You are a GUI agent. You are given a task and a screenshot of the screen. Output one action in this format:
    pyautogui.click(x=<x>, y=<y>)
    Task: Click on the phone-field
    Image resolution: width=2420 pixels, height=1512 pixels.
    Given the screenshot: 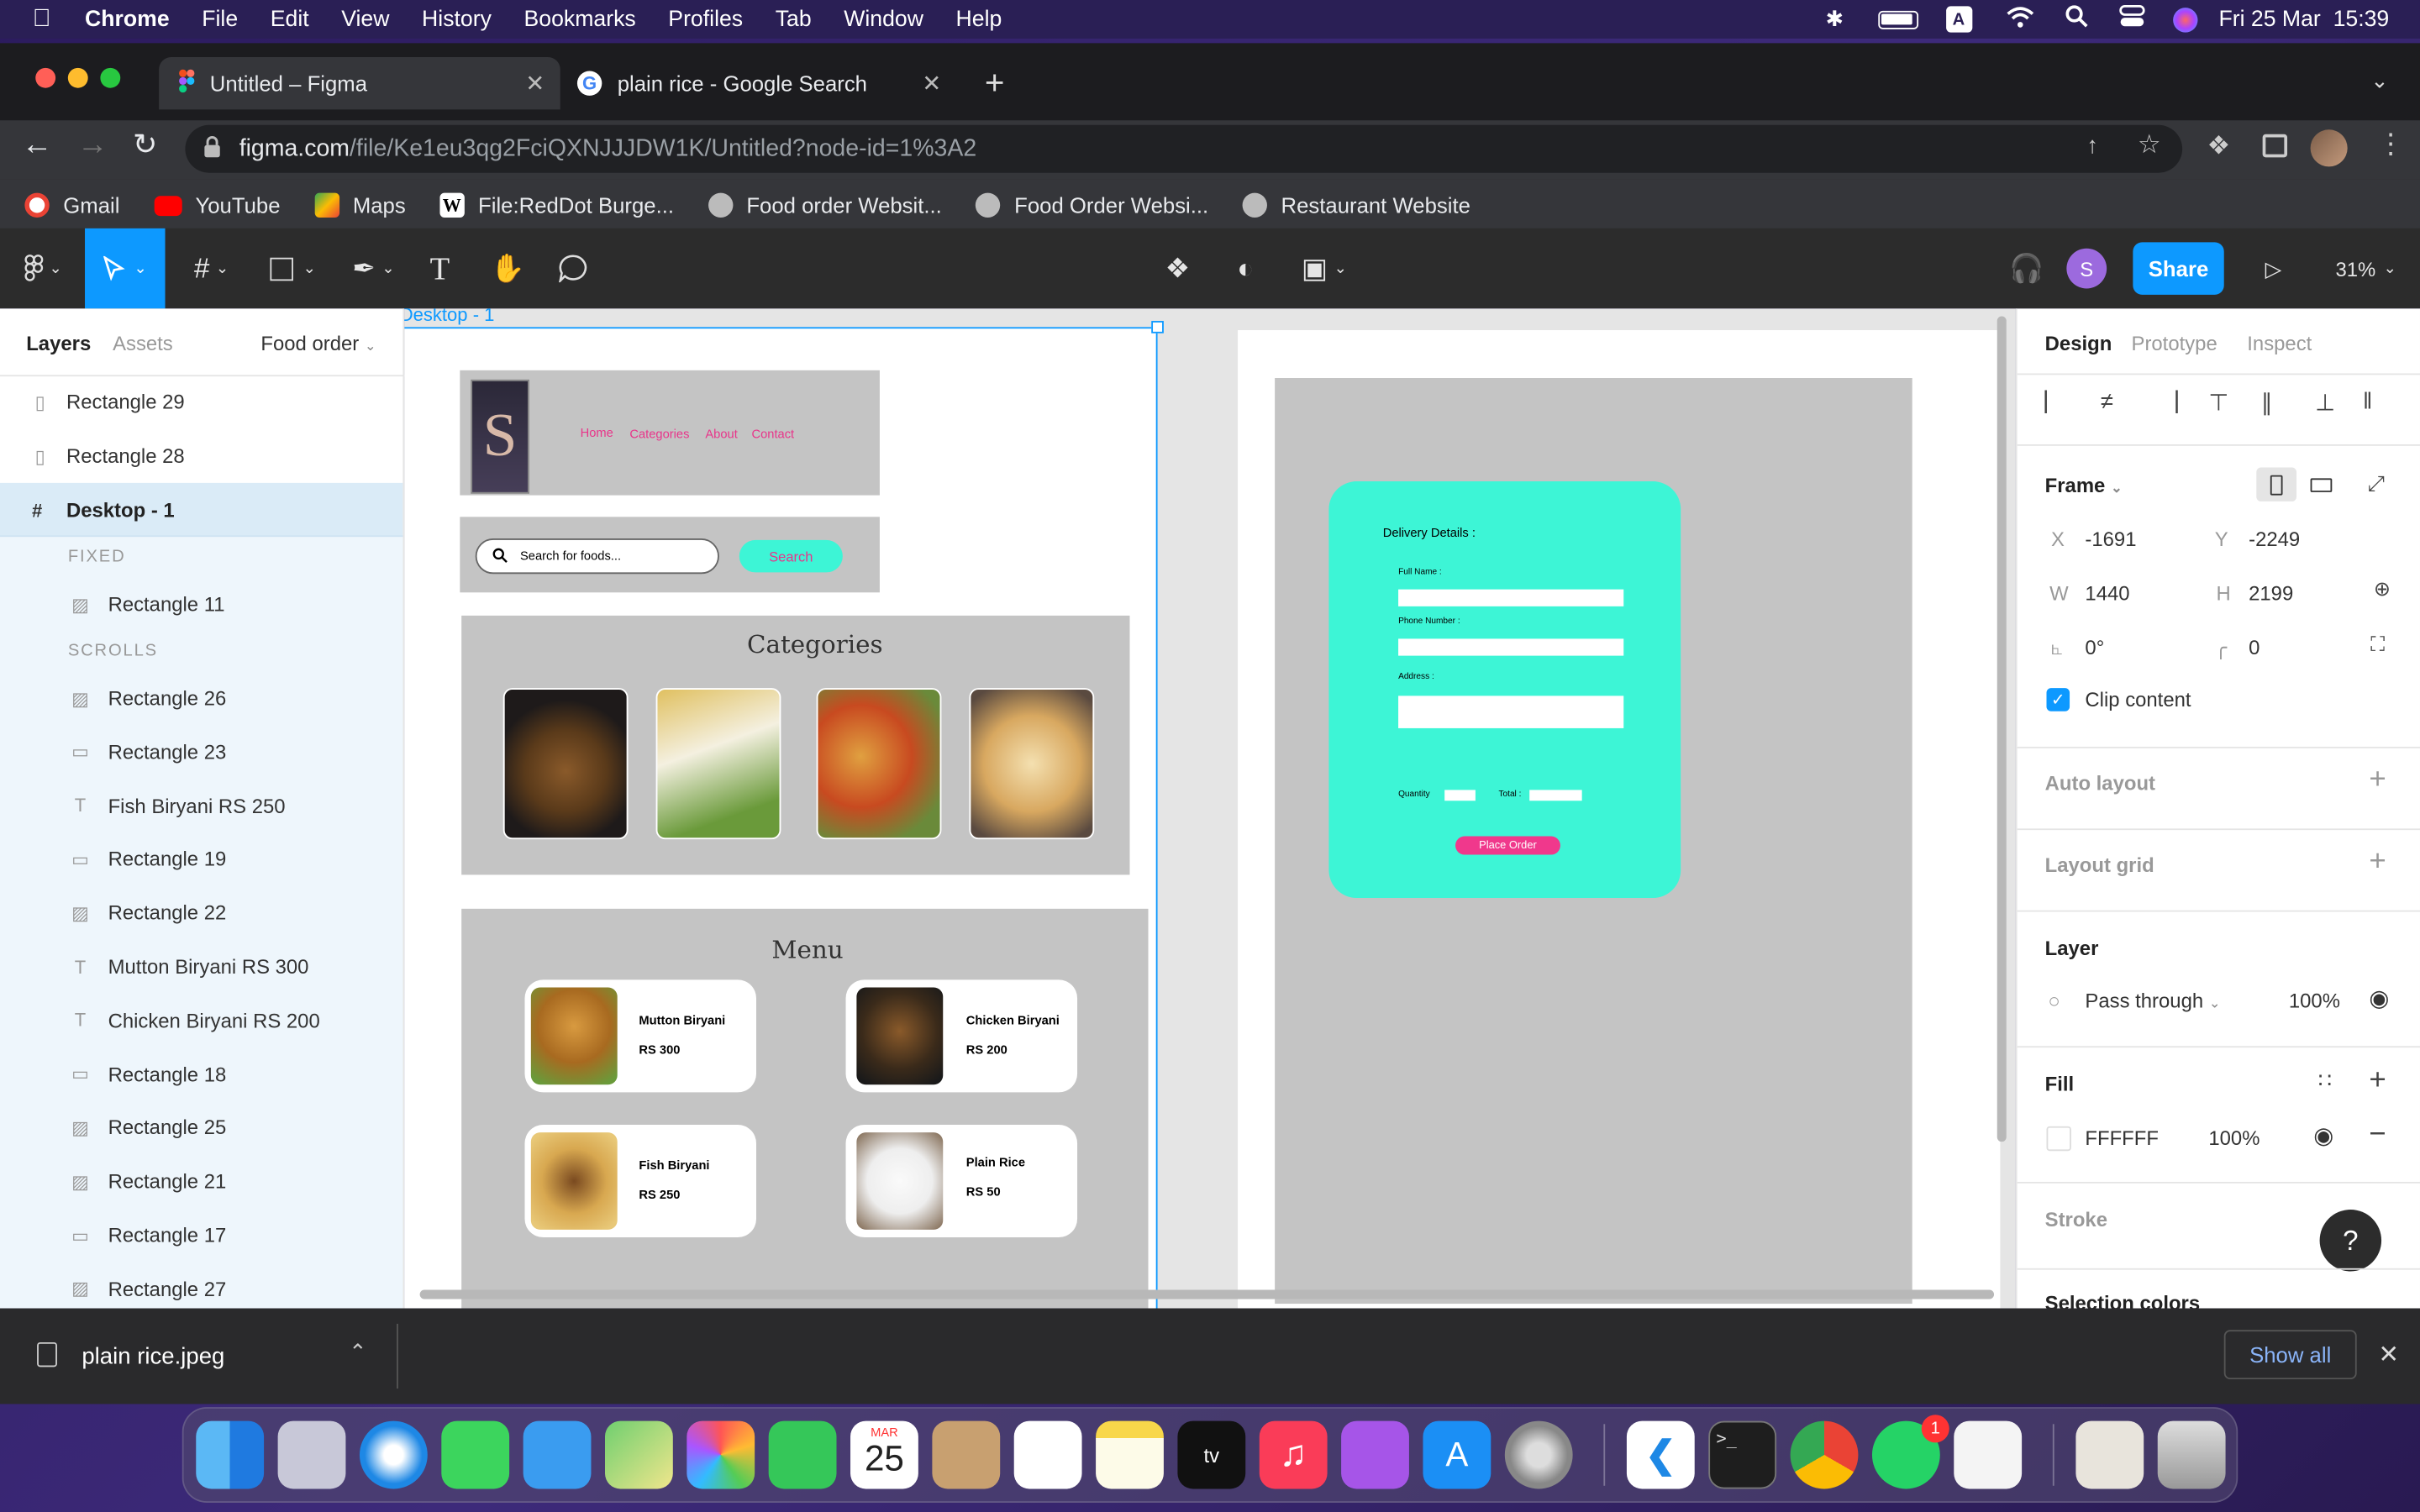 What is the action you would take?
    pyautogui.click(x=1511, y=647)
    